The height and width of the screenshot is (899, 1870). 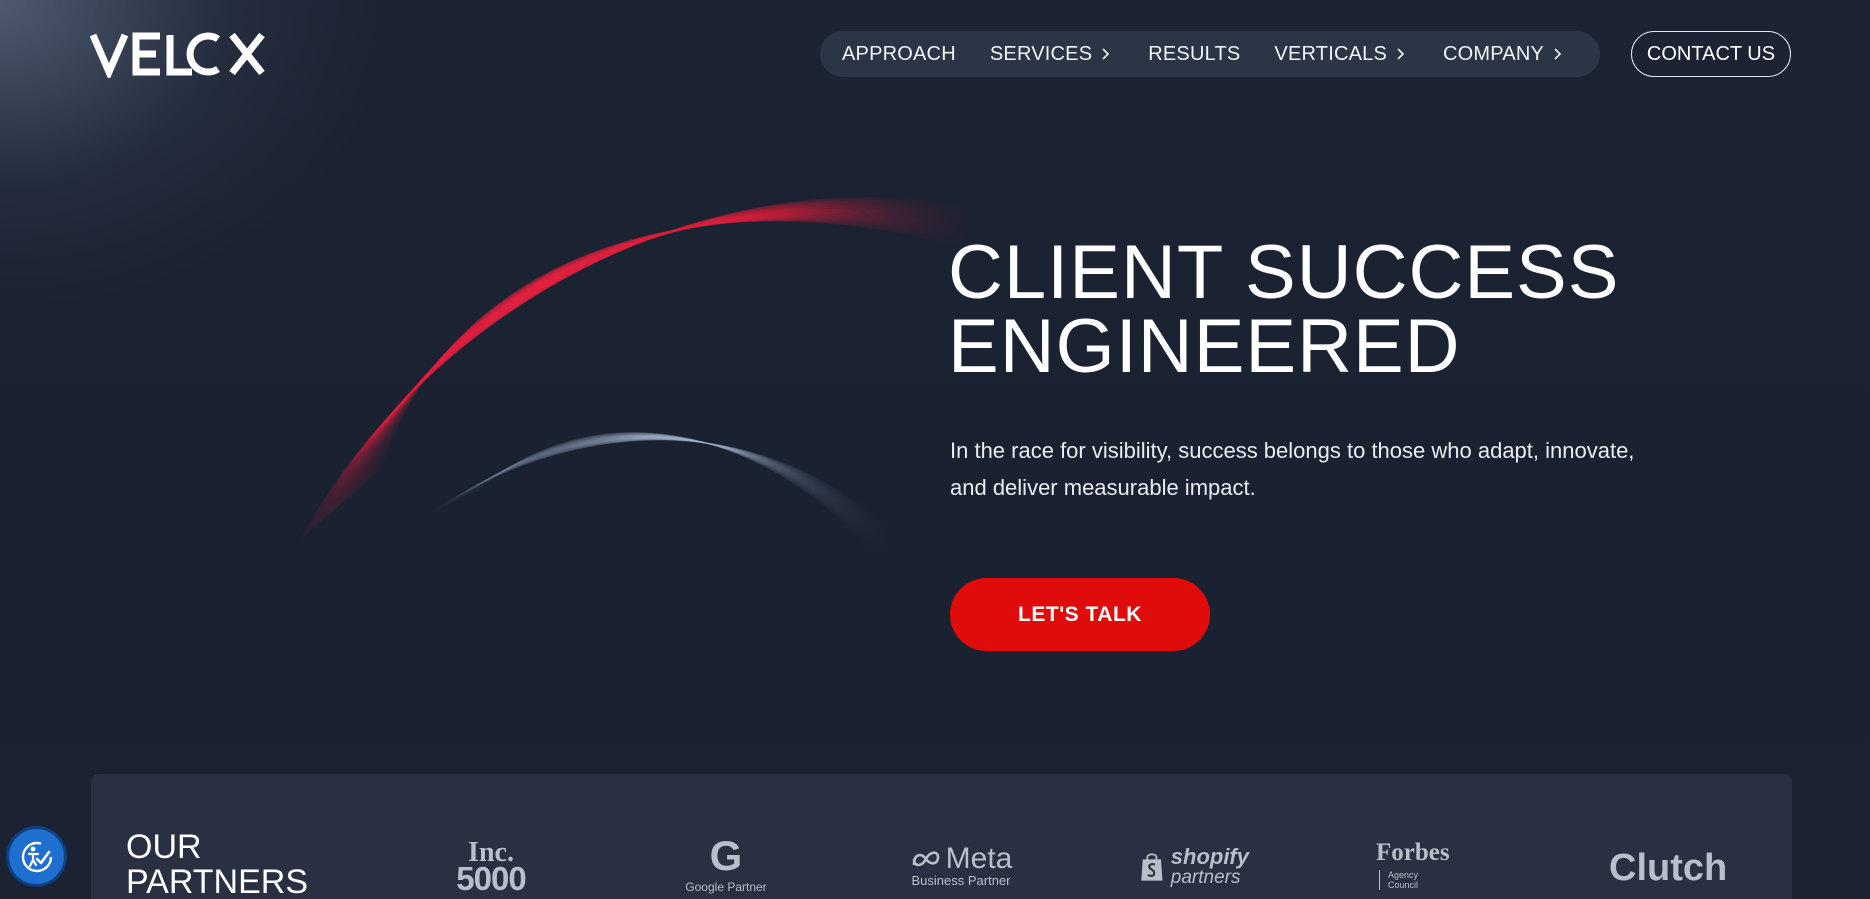 I want to click on nav-item-label: RESULTS, so click(x=1194, y=53).